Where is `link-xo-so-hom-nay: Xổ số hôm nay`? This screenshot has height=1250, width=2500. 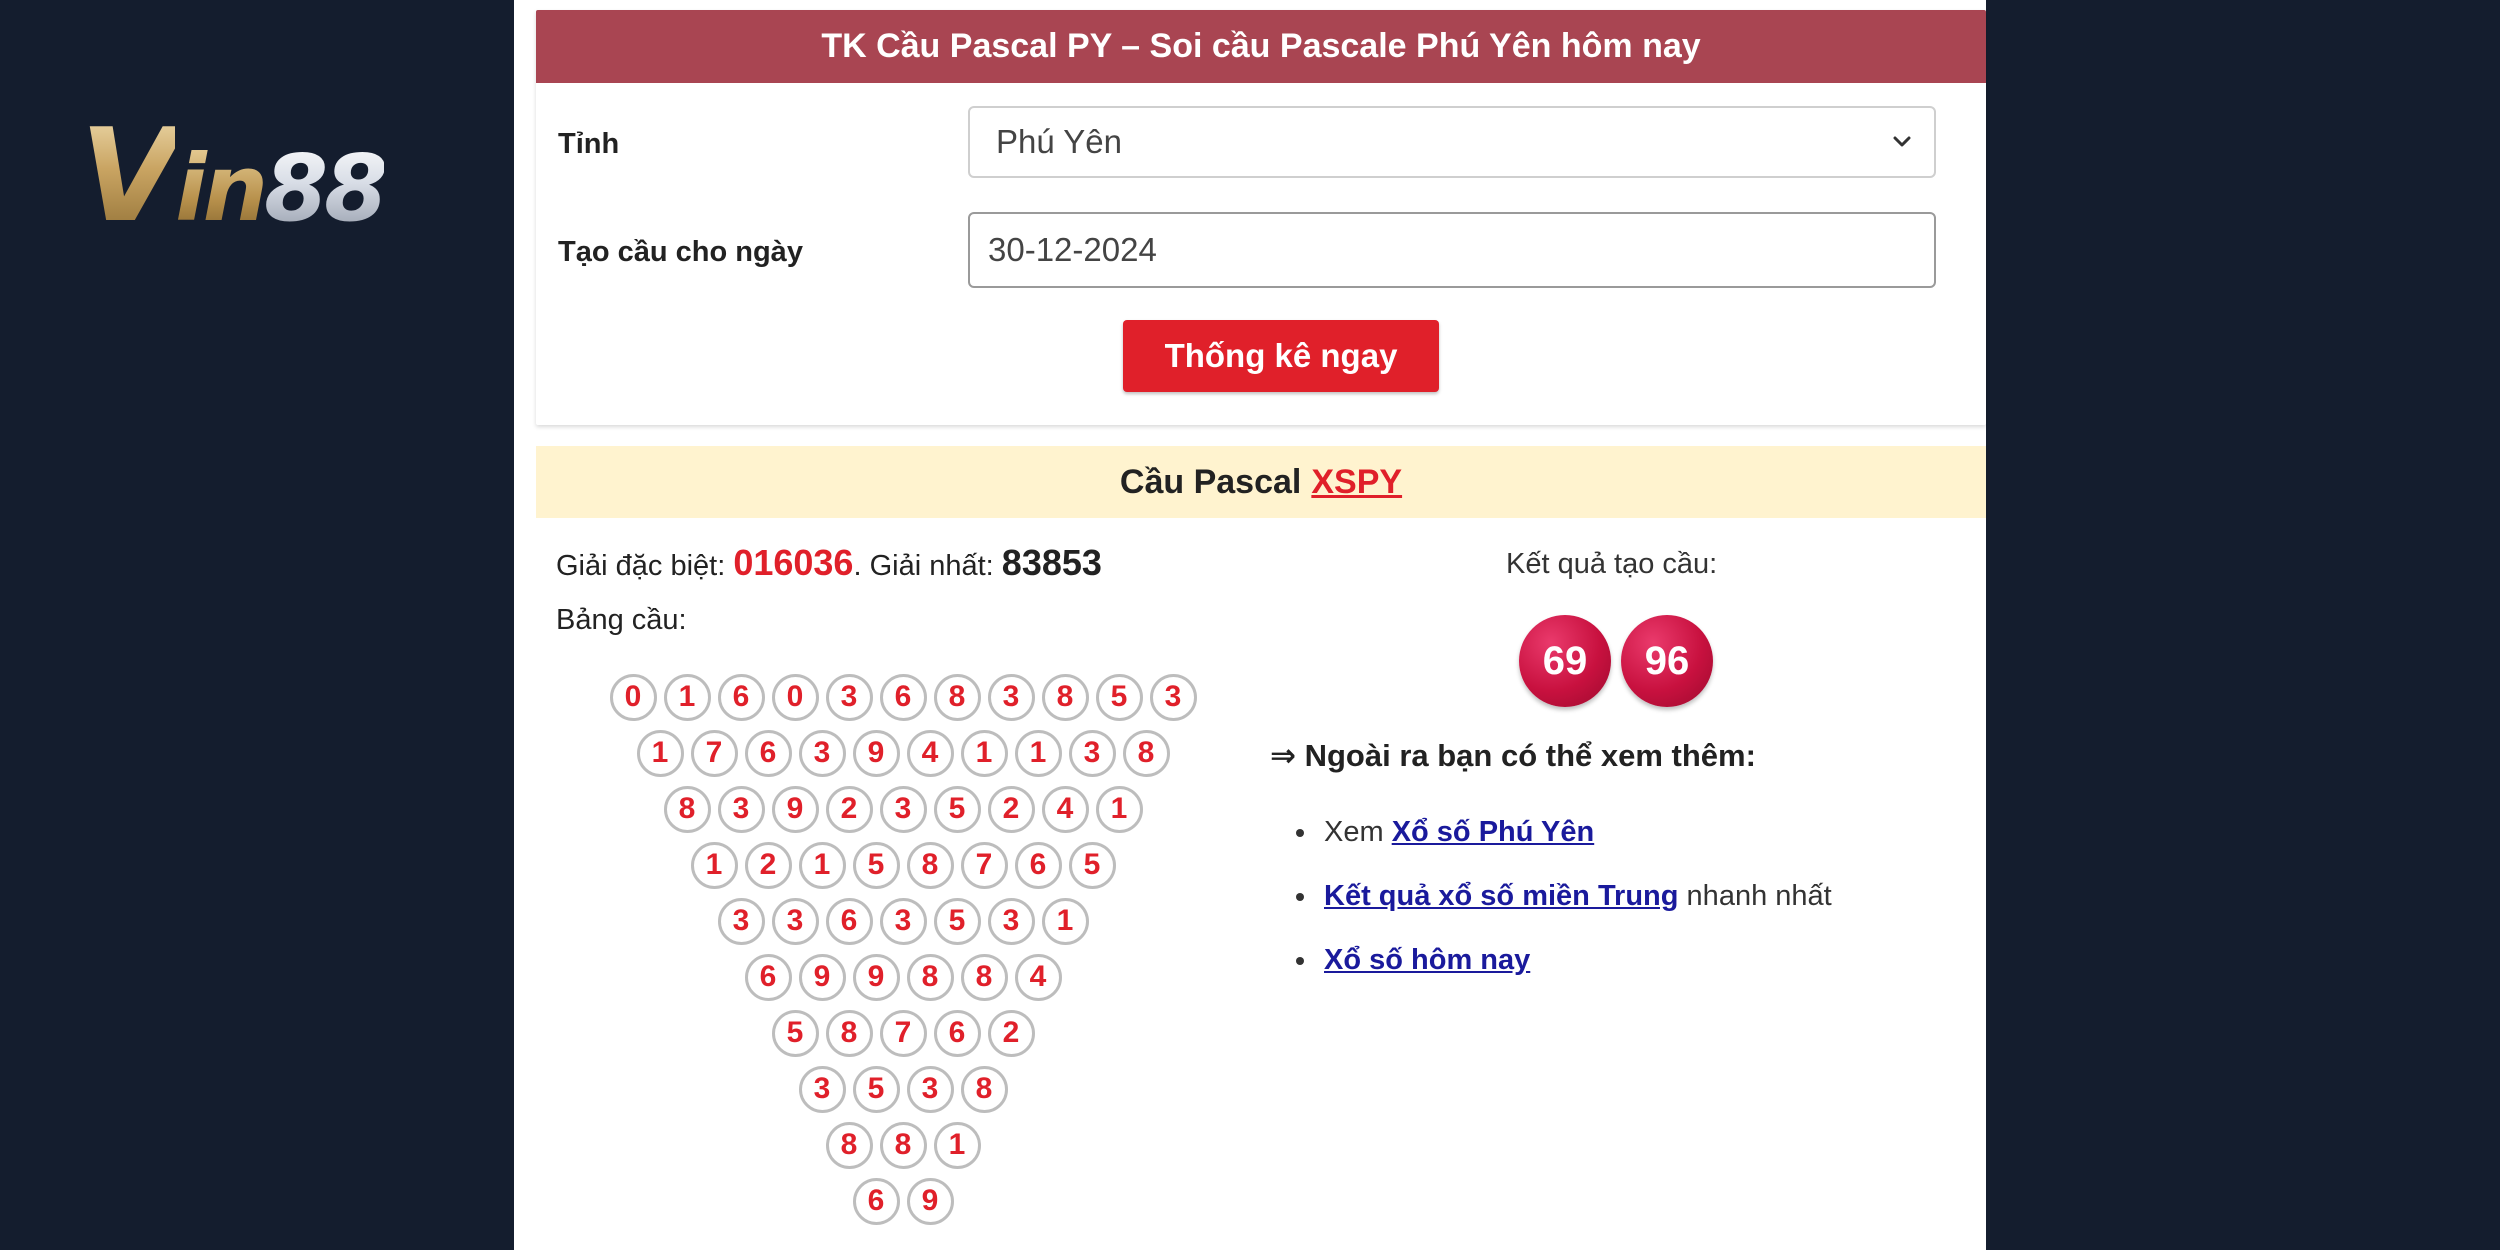 link-xo-so-hom-nay: Xổ số hôm nay is located at coordinates (1427, 960).